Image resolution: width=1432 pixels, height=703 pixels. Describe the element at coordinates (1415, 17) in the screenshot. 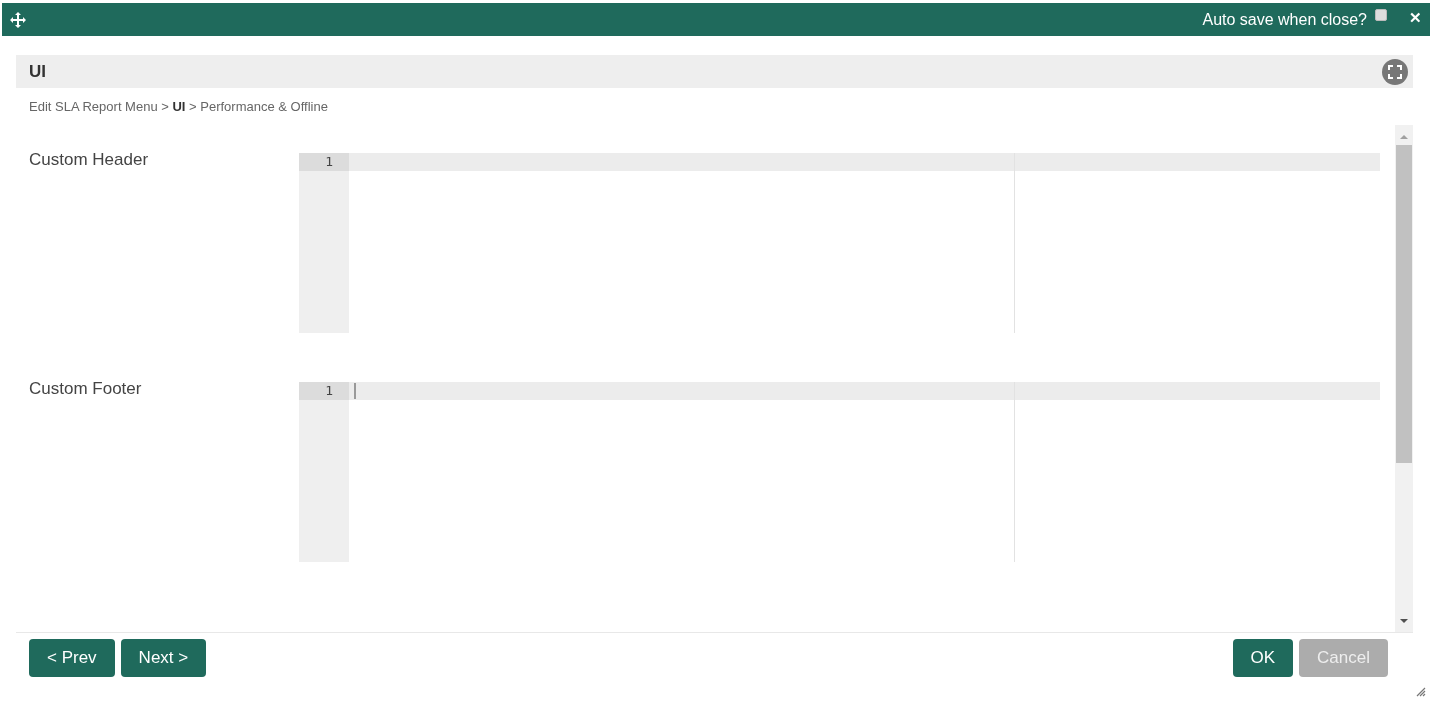

I see `close-button: ✕` at that location.